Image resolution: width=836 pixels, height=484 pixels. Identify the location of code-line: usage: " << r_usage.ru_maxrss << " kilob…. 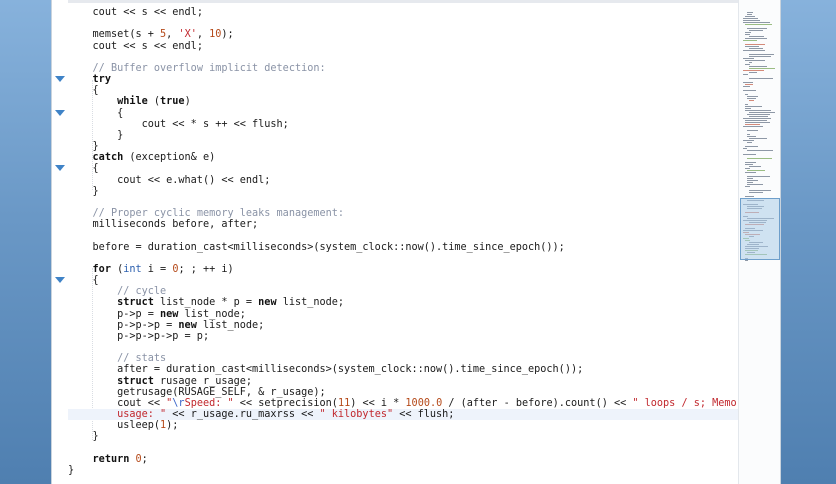
(403, 415).